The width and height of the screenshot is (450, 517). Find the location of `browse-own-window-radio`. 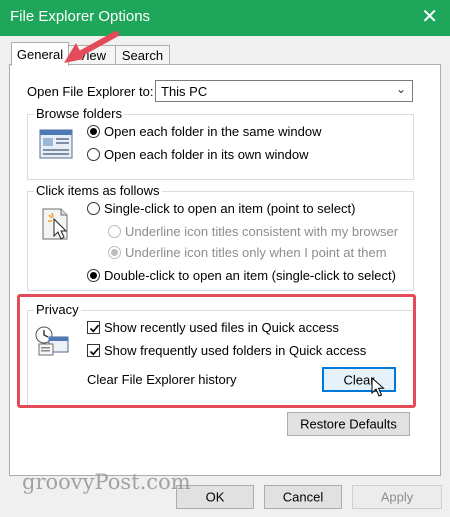

browse-own-window-radio is located at coordinates (93, 154).